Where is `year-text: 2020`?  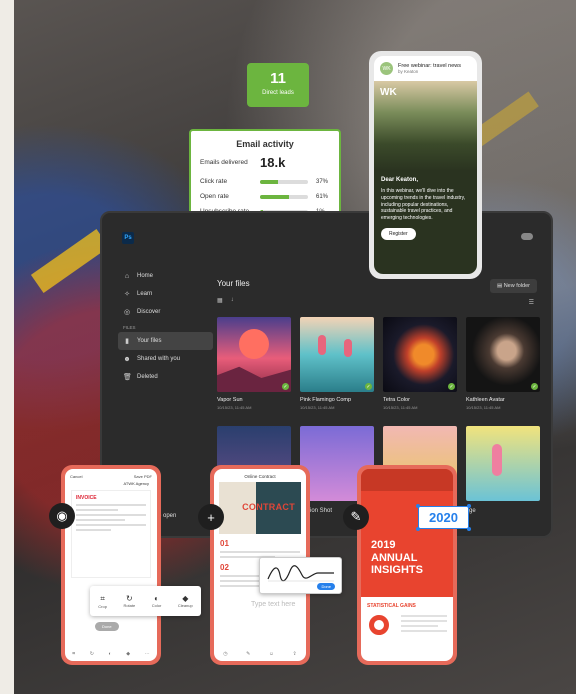 year-text: 2020 is located at coordinates (443, 517).